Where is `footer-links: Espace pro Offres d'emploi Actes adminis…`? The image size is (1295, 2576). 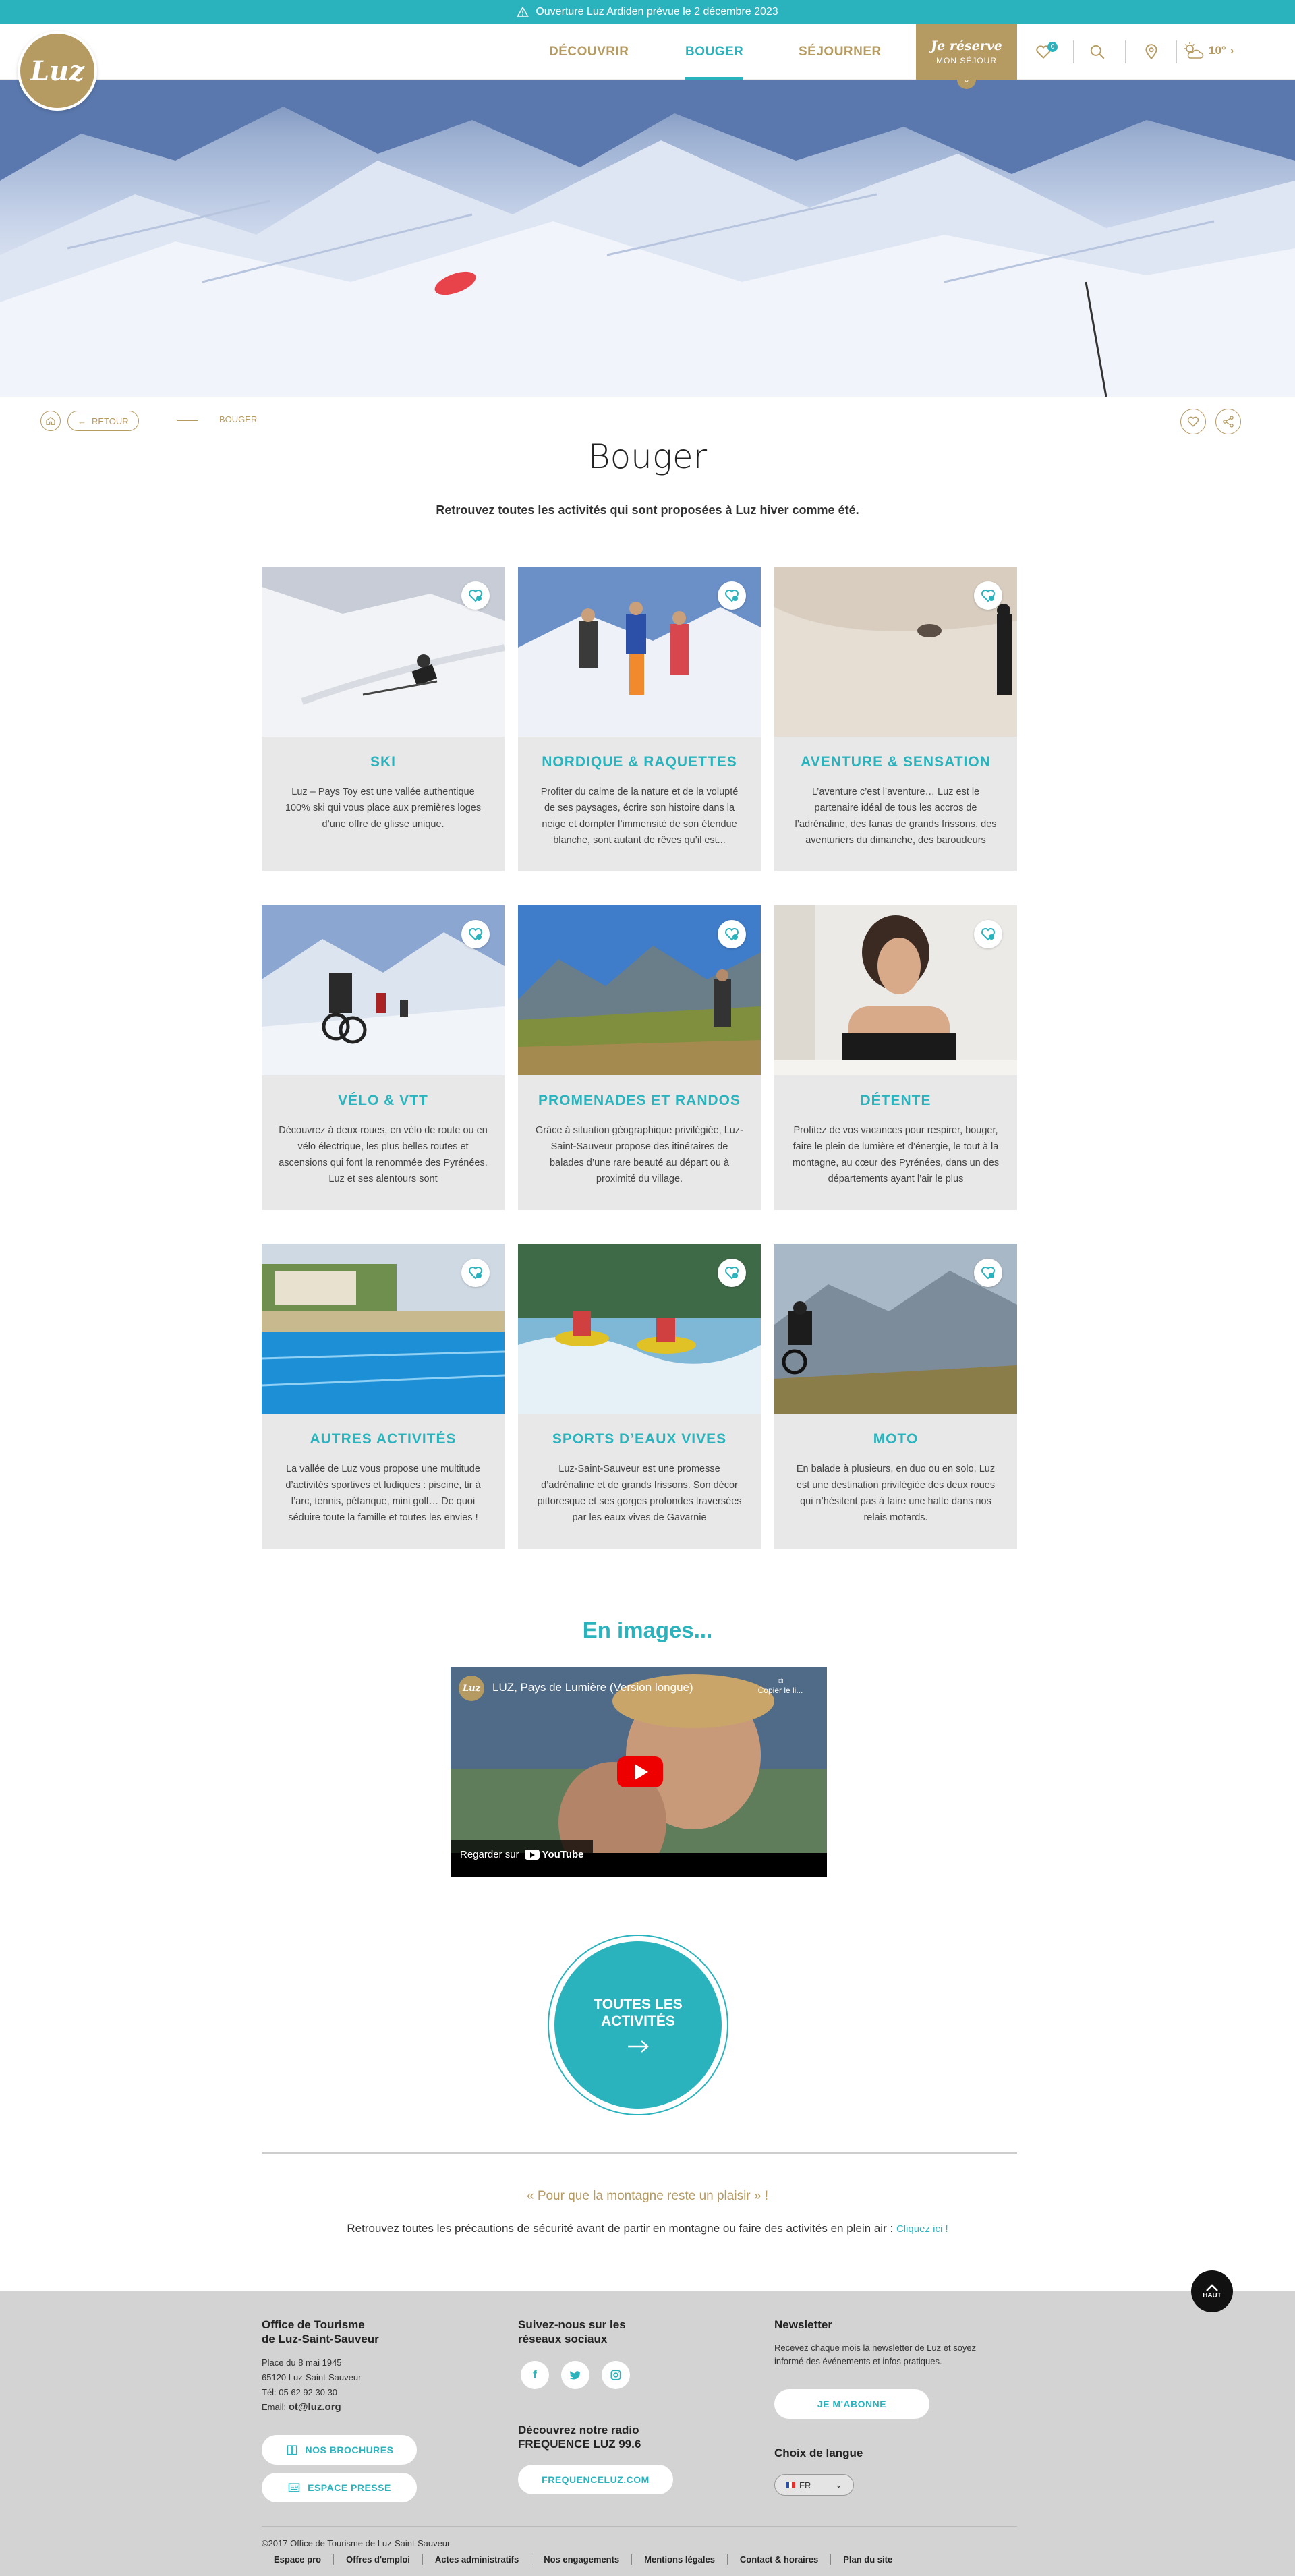 footer-links: Espace pro Offres d'emploi Actes adminis… is located at coordinates (583, 2559).